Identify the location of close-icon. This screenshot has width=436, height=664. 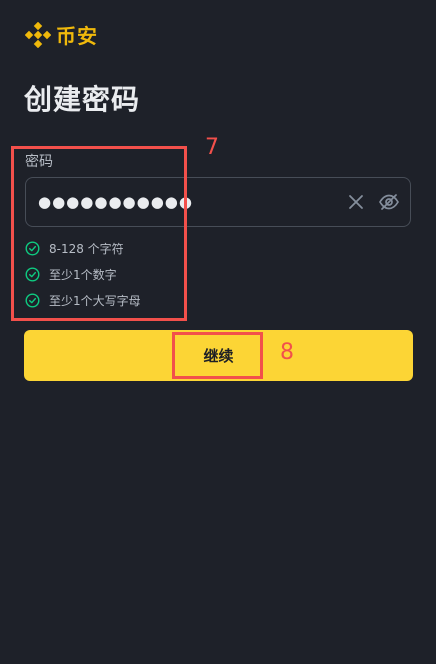
(356, 202).